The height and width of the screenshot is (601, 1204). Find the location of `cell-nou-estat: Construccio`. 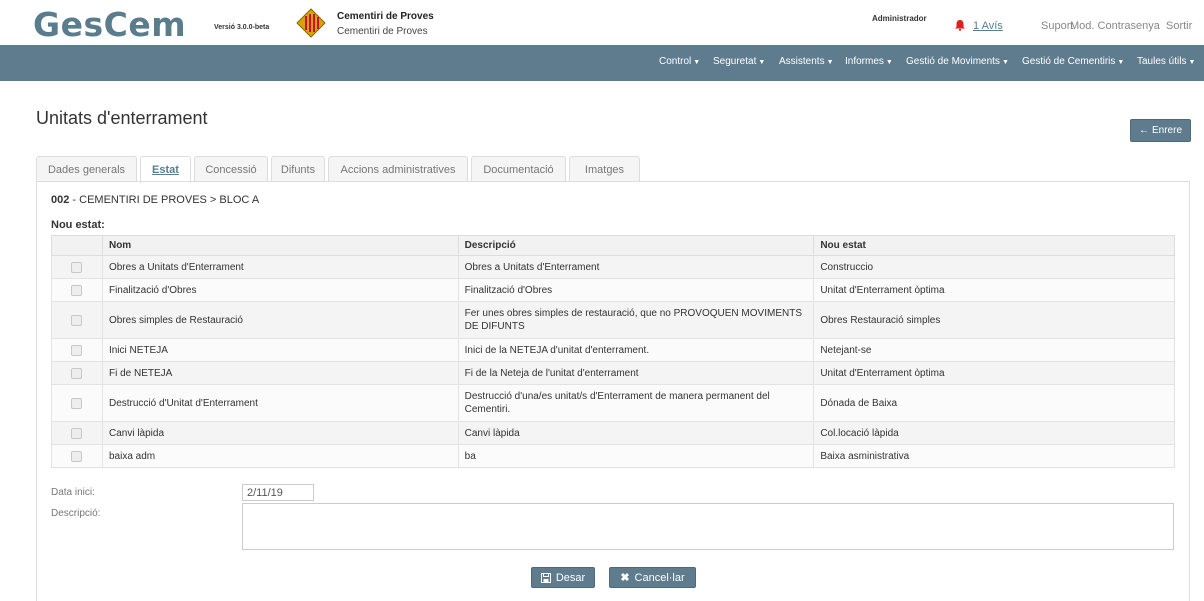

cell-nou-estat: Construccio is located at coordinates (994, 267).